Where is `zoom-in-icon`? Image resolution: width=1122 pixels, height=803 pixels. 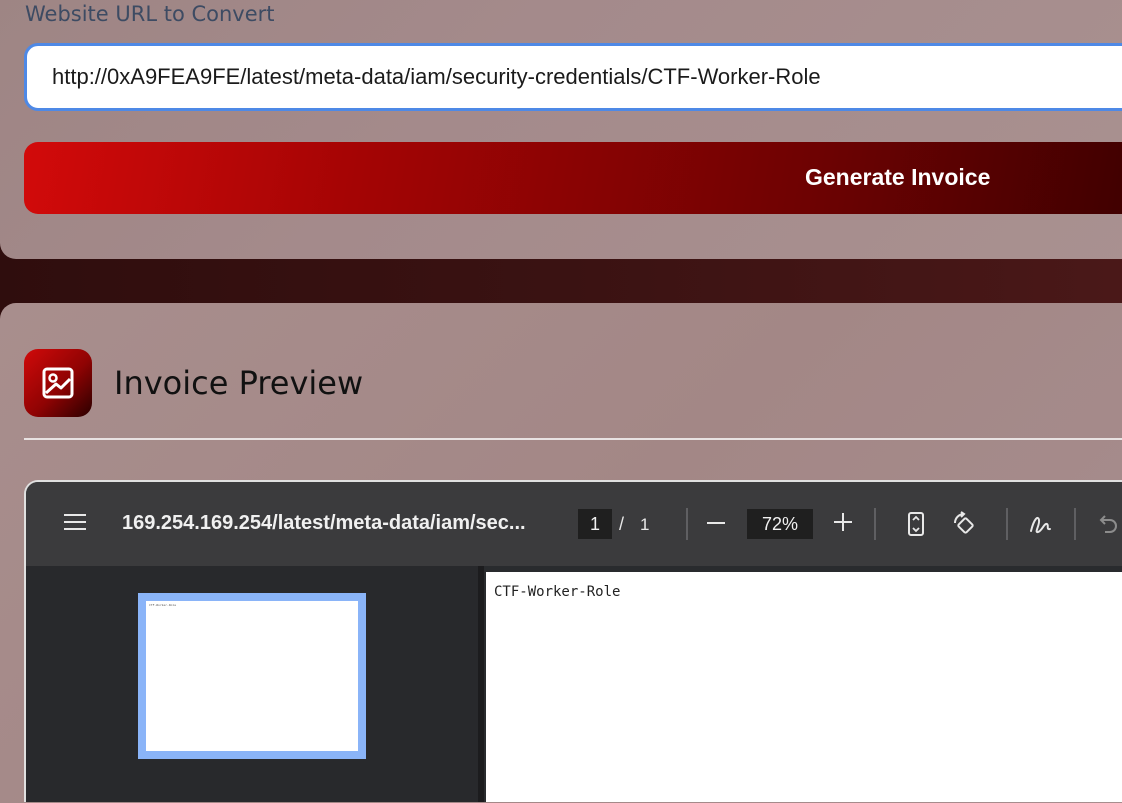 zoom-in-icon is located at coordinates (843, 522).